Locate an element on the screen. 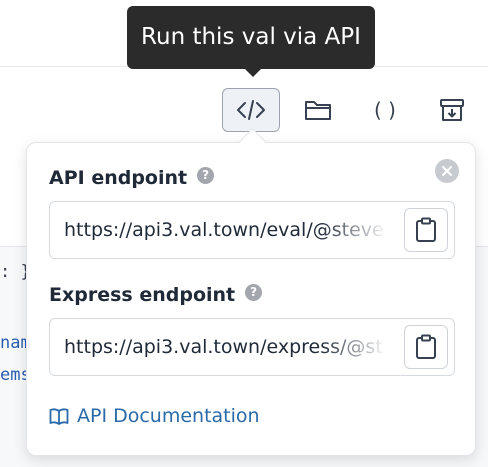  archive-icon is located at coordinates (452, 110).